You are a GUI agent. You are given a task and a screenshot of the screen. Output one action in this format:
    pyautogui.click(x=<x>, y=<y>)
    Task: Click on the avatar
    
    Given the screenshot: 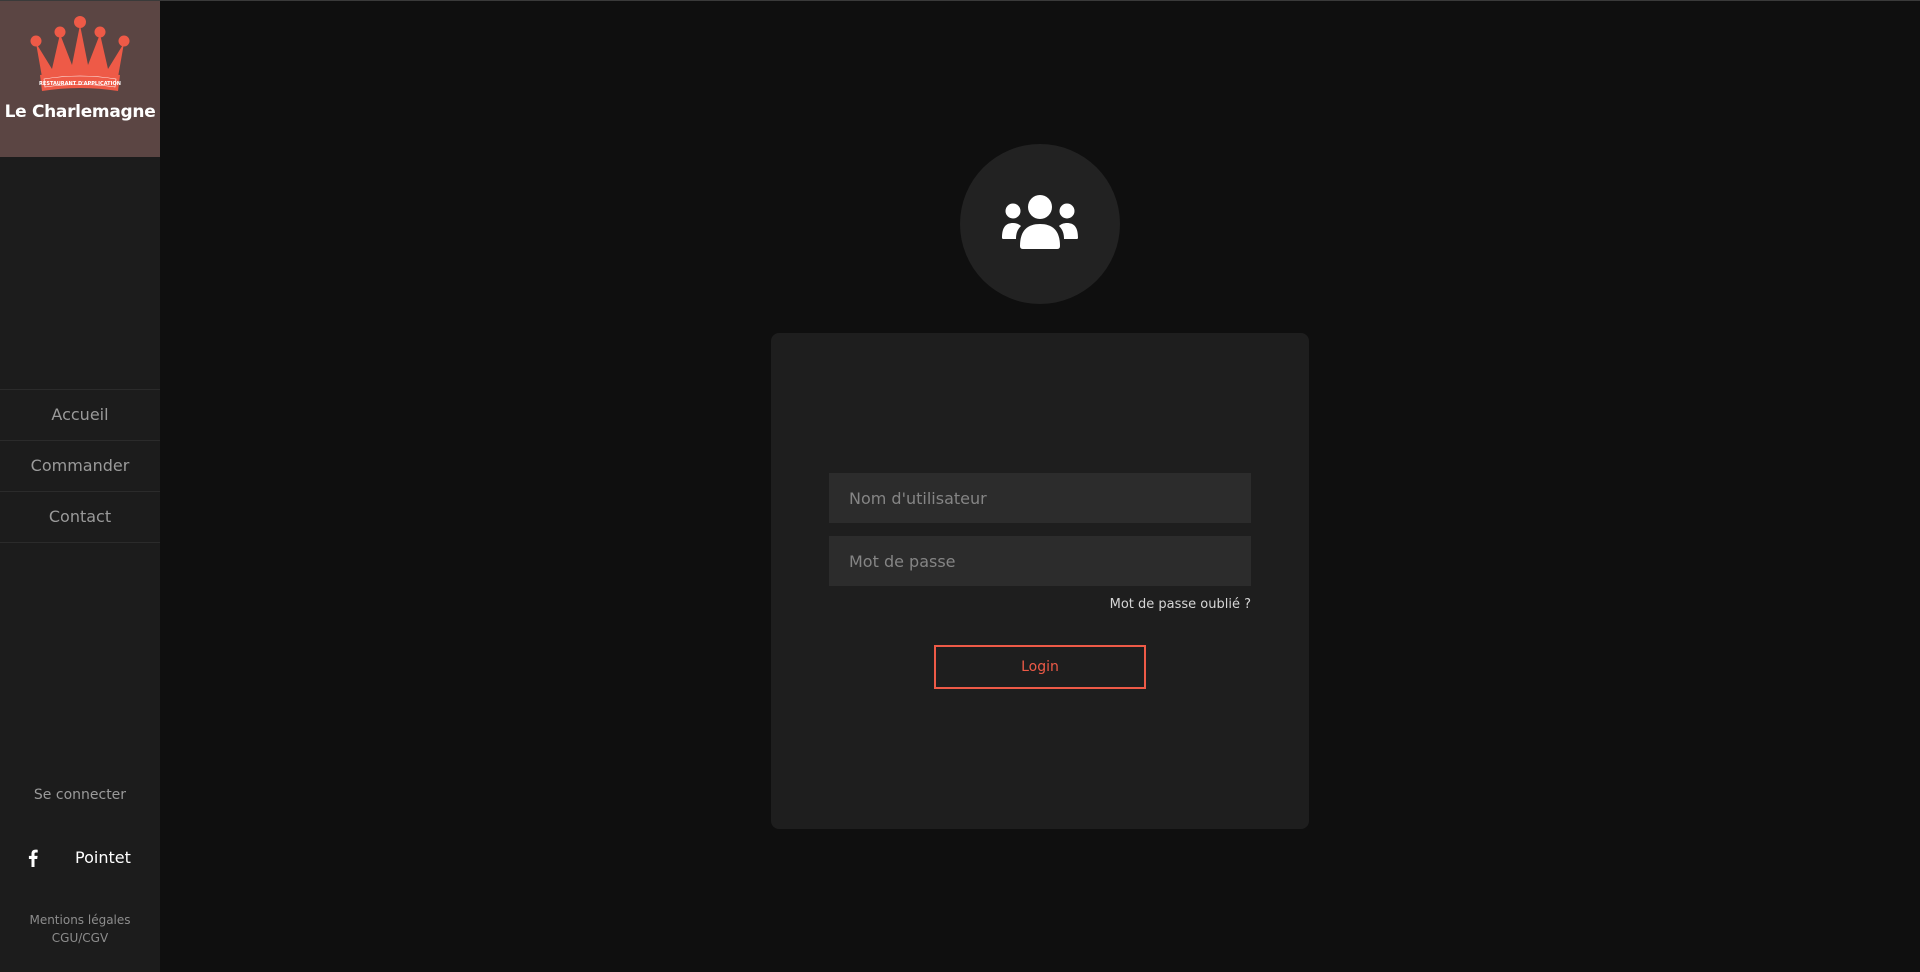 What is the action you would take?
    pyautogui.click(x=1040, y=224)
    